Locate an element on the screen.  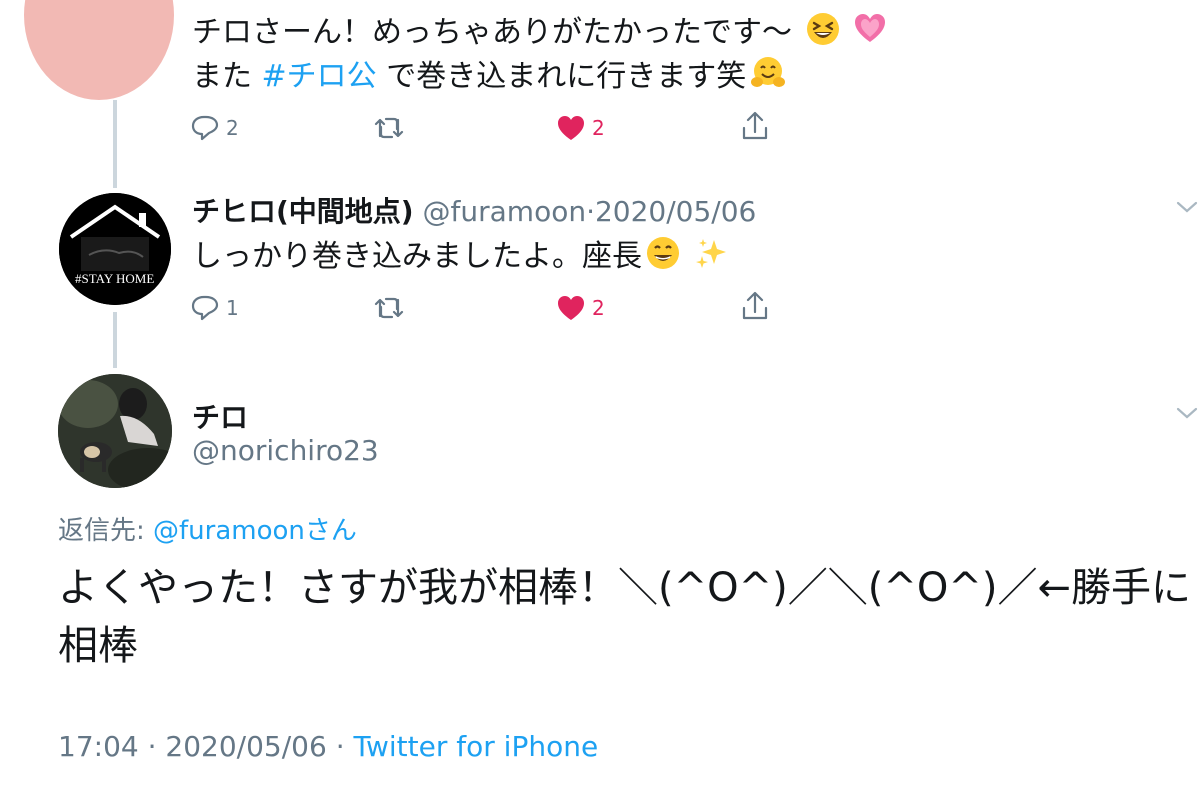
hashtag-link: #チロ公 is located at coordinates (319, 76).